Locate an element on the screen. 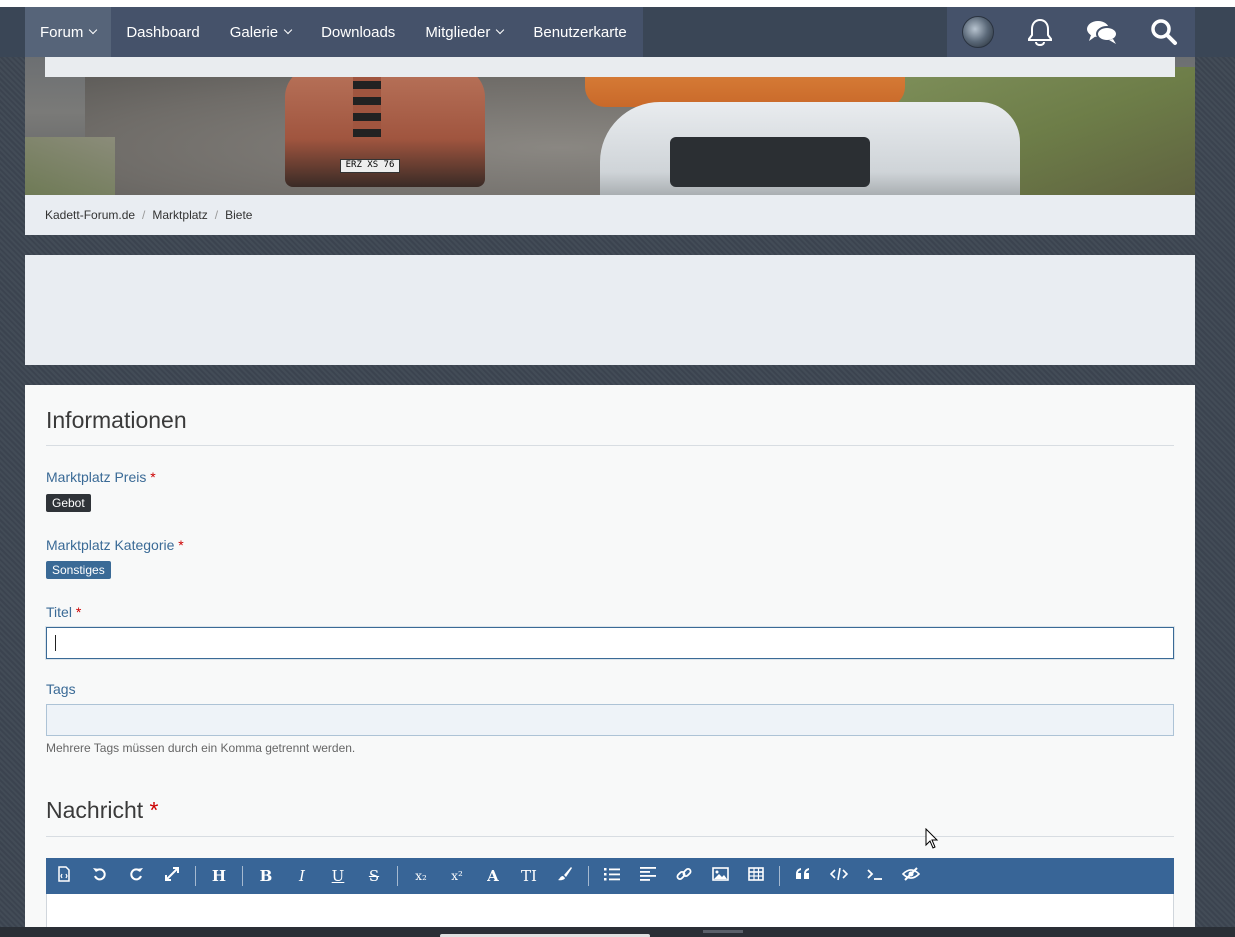 The image size is (1235, 937). editor-toolbar: H B I U Sx₂ x² A TI is located at coordinates (610, 876).